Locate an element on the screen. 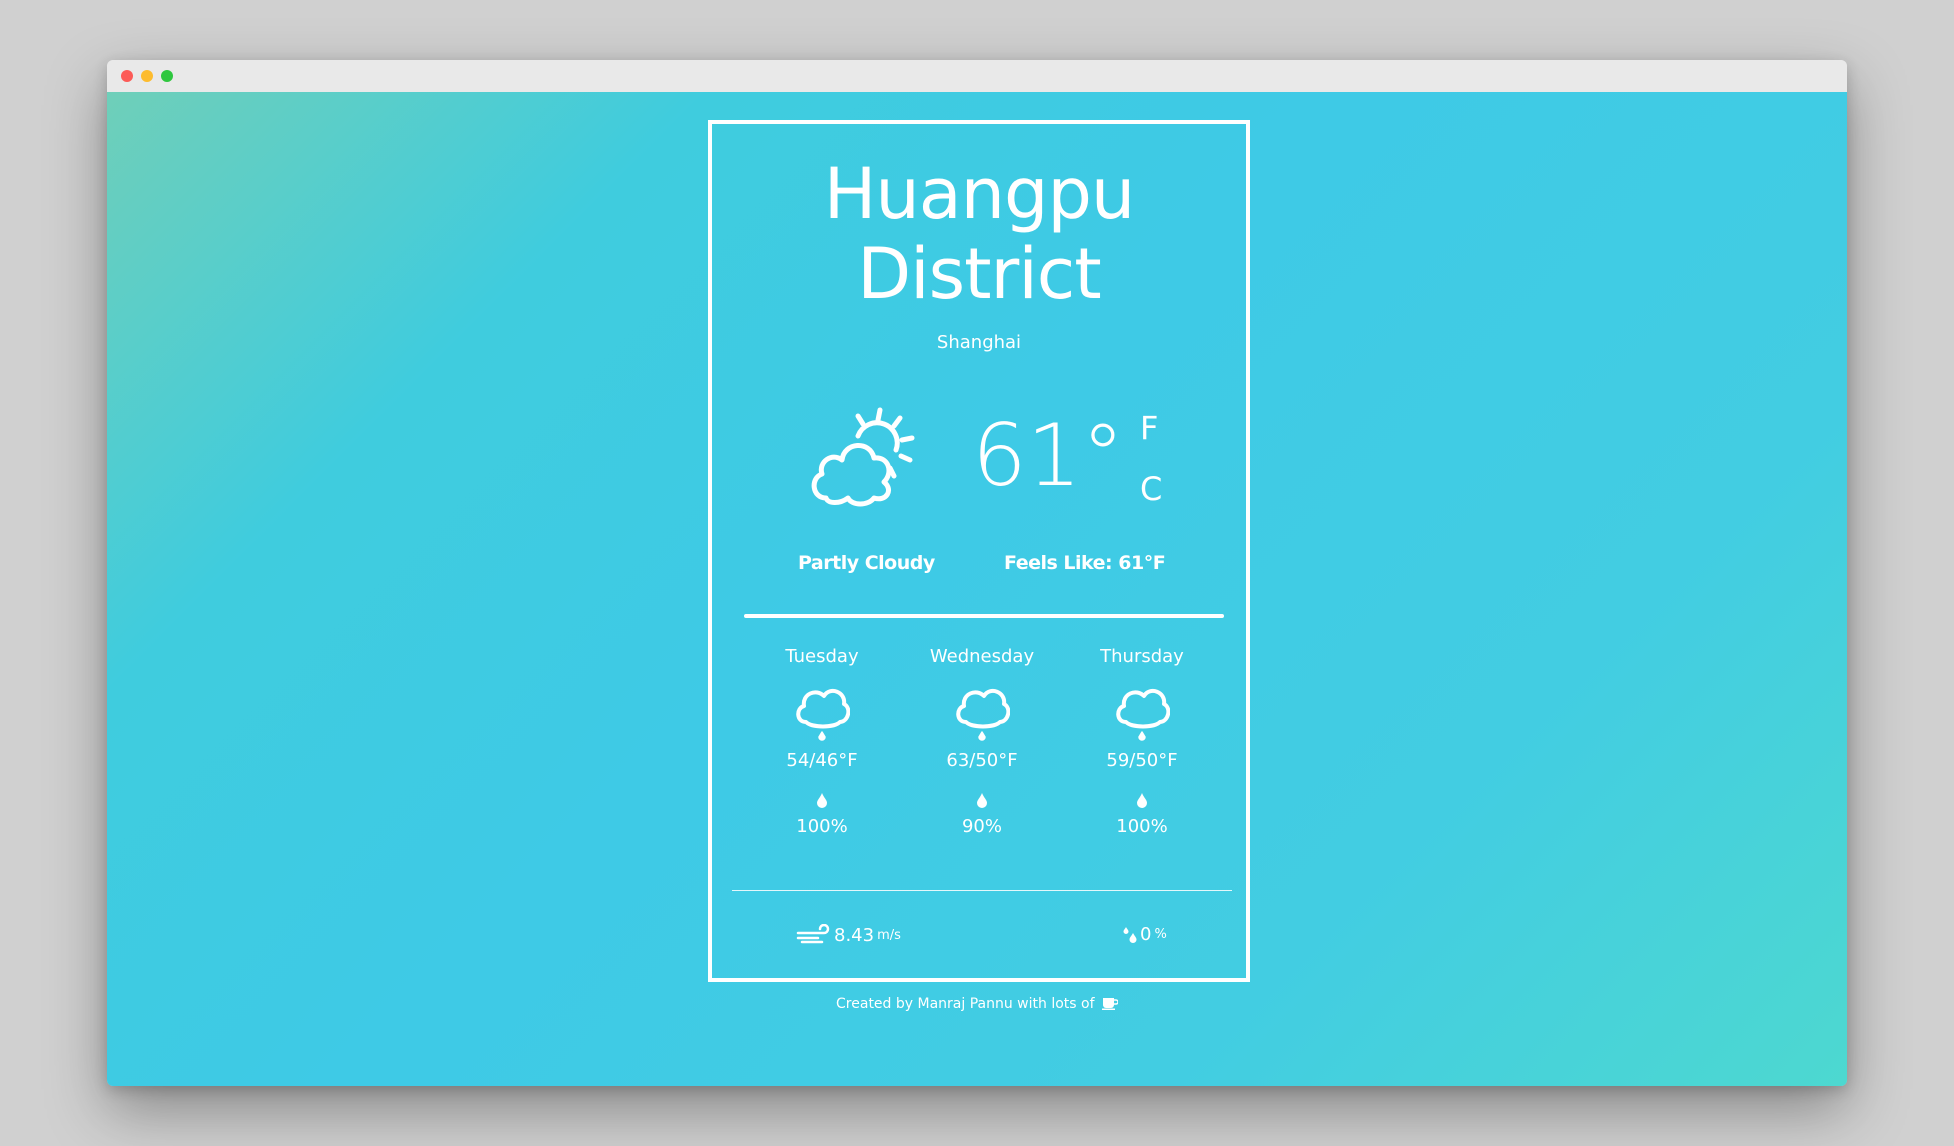 The width and height of the screenshot is (1954, 1146). region-name: Shanghai is located at coordinates (979, 342).